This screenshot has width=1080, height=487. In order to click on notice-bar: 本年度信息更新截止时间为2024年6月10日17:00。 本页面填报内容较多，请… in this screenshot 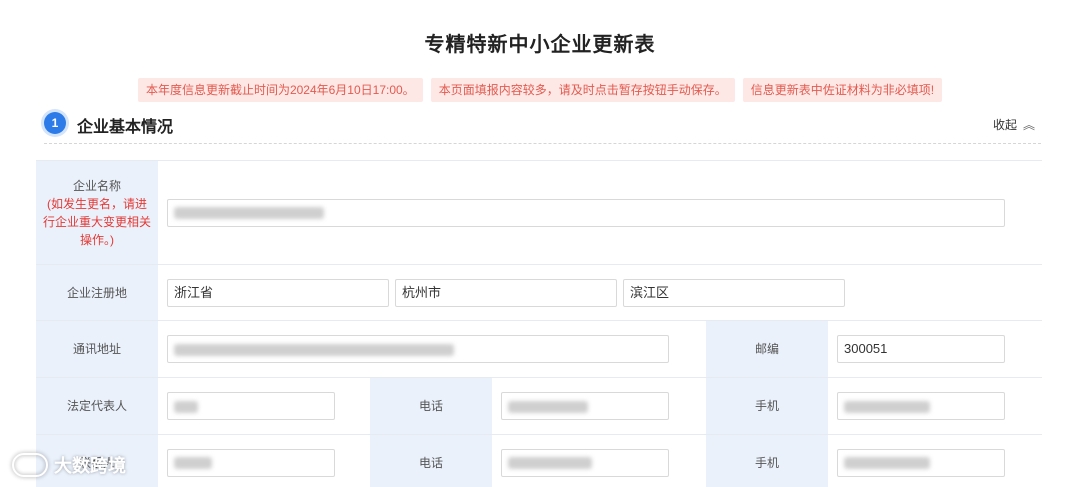, I will do `click(540, 90)`.